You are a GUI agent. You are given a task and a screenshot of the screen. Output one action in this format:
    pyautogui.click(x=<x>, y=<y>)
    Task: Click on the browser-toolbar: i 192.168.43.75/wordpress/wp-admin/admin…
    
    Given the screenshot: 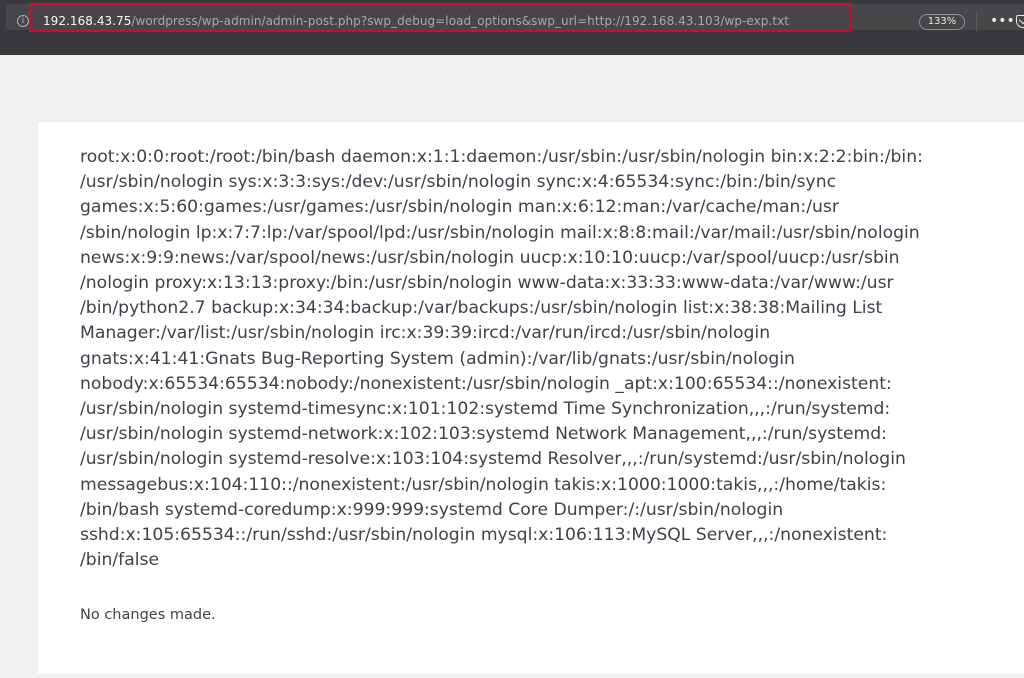 What is the action you would take?
    pyautogui.click(x=512, y=17)
    